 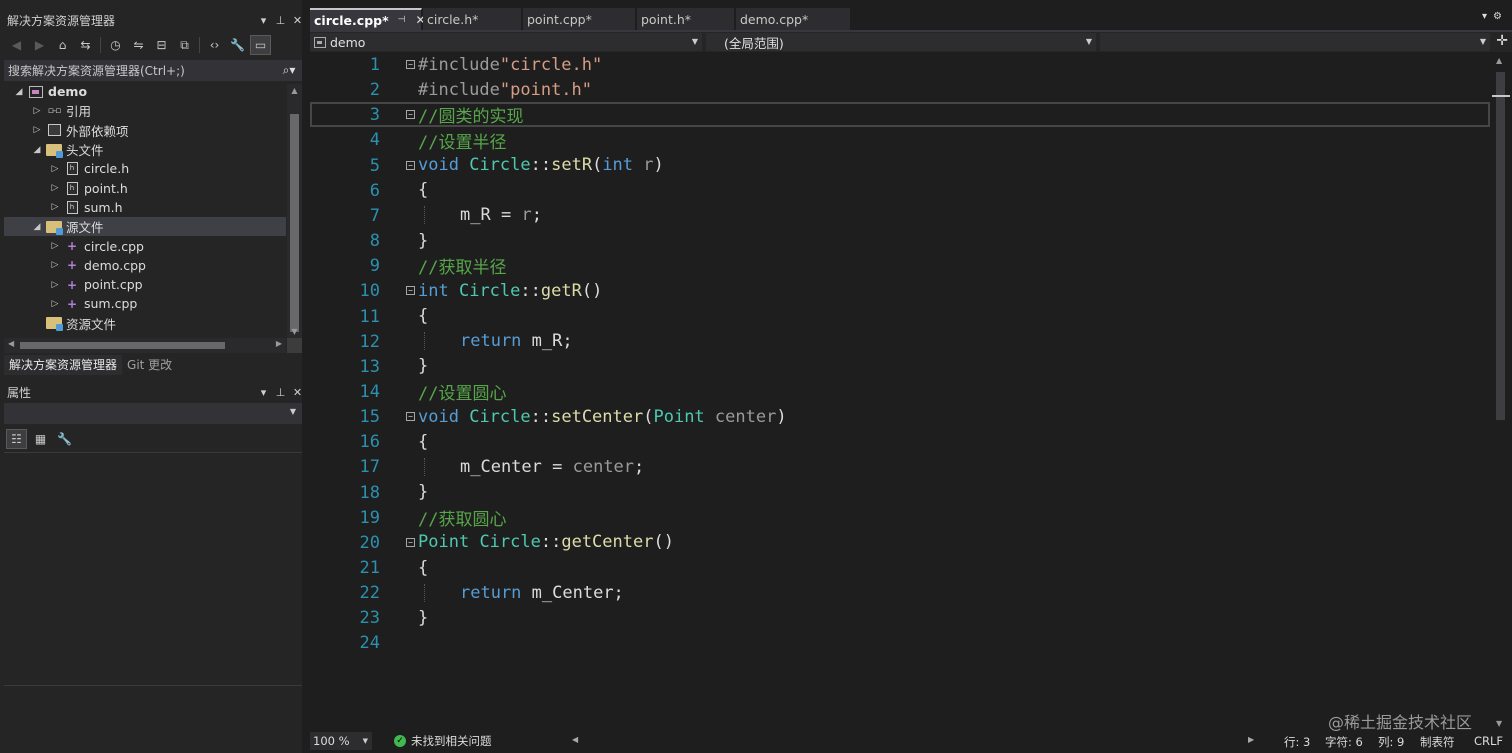 I want to click on tab-point-cpp: point.cpp*, so click(x=579, y=19).